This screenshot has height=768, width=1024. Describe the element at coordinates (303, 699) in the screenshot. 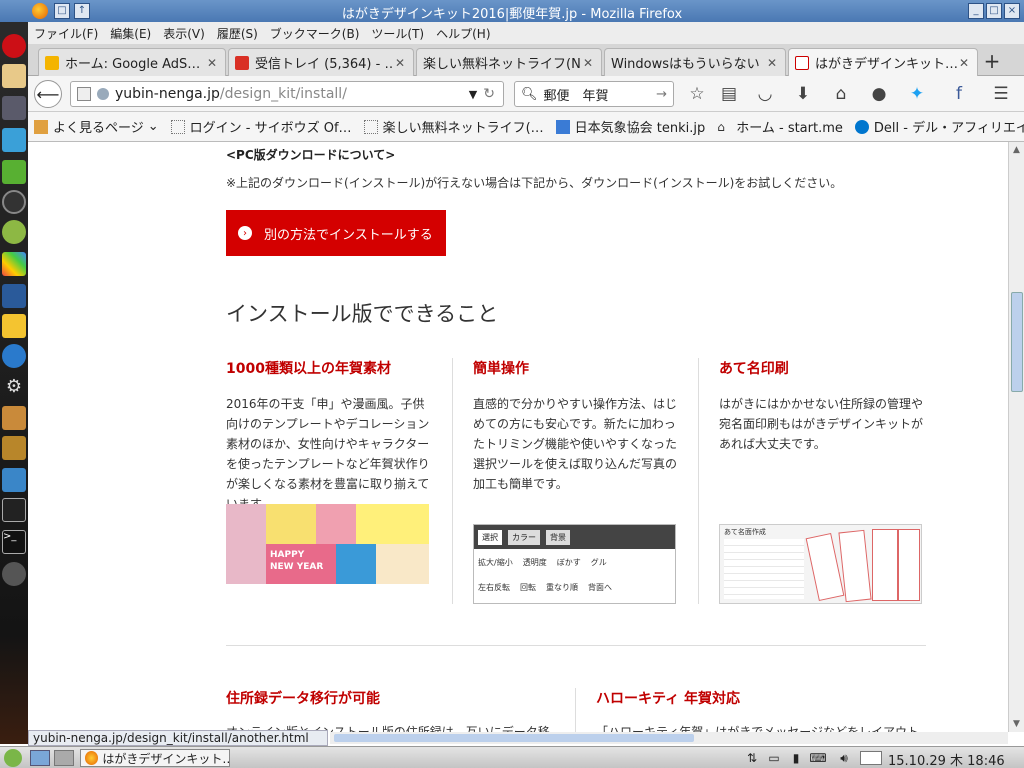

I see `feature-title: 住所録データ移行が可能` at that location.